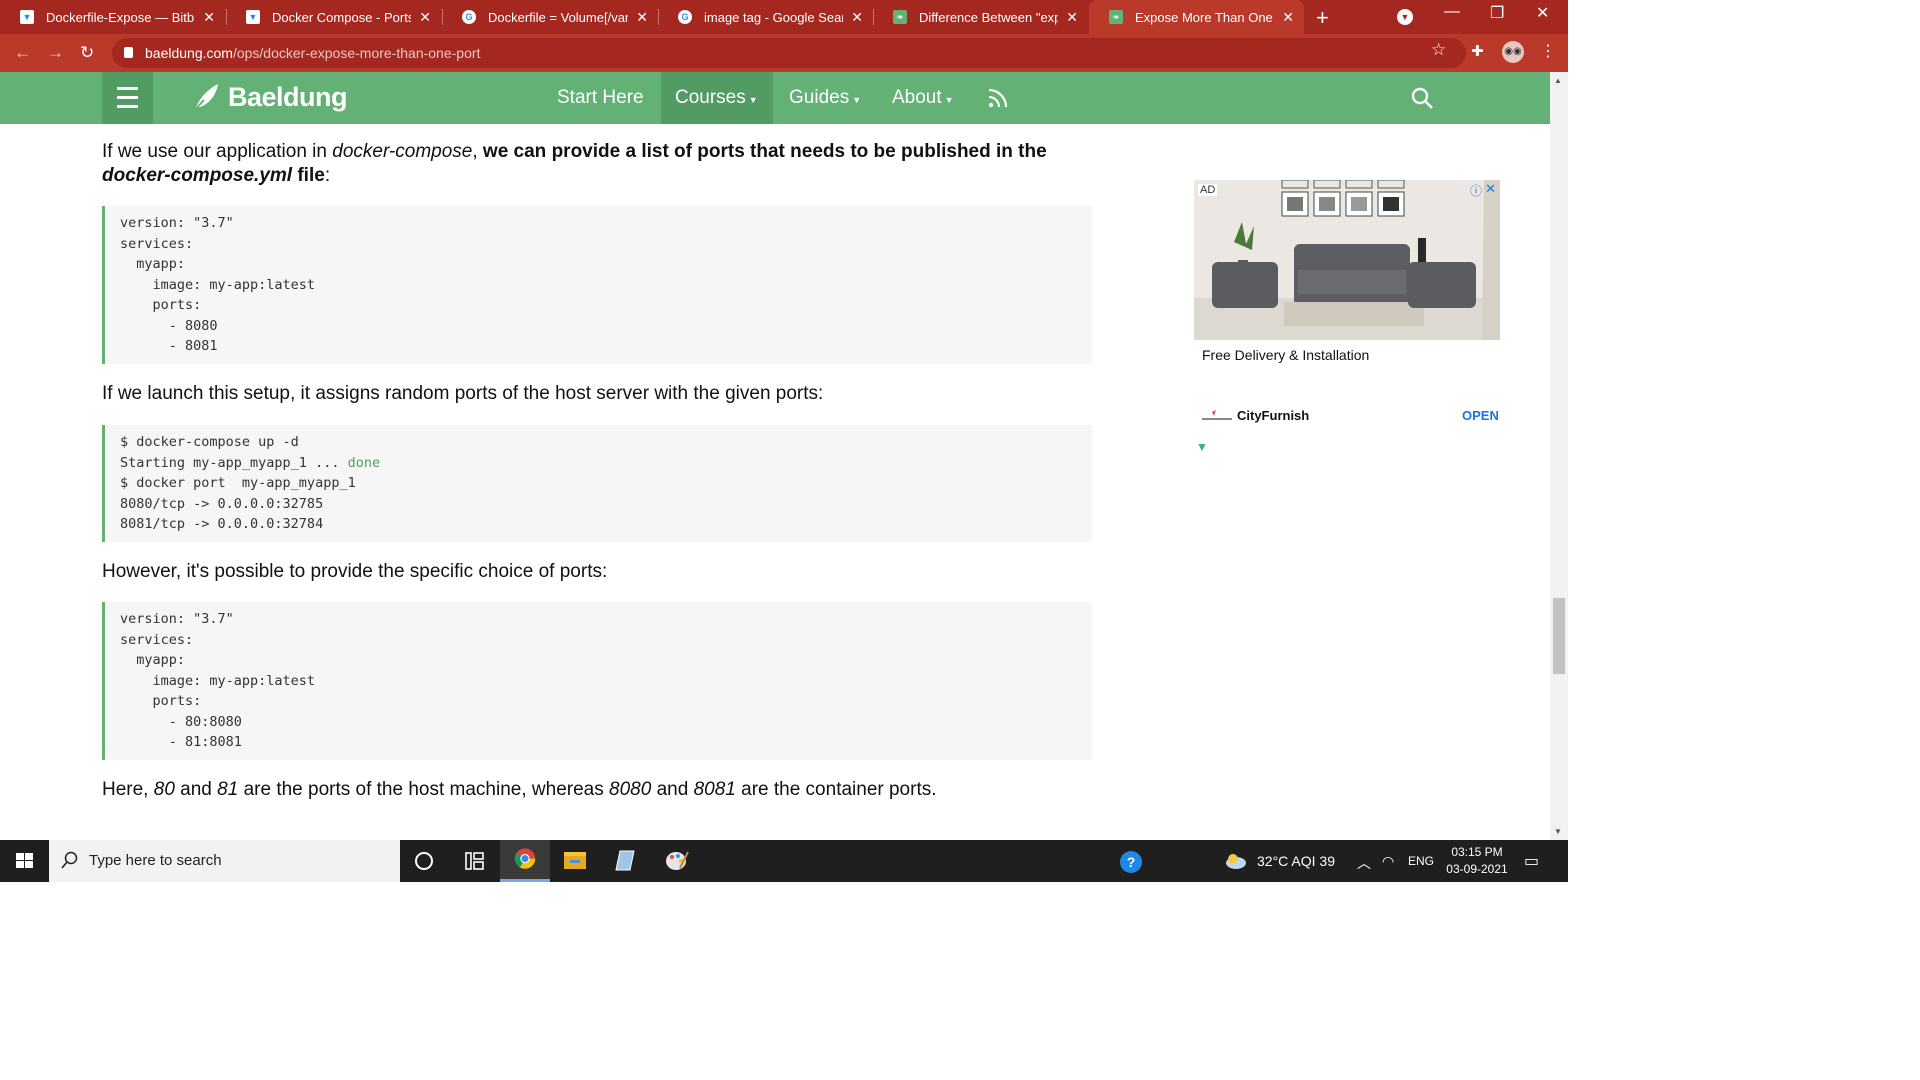 This screenshot has height=1080, width=1920. I want to click on browser-tab: ▼ Dockerfile-Expose — Bitbuc ✕, so click(112, 17).